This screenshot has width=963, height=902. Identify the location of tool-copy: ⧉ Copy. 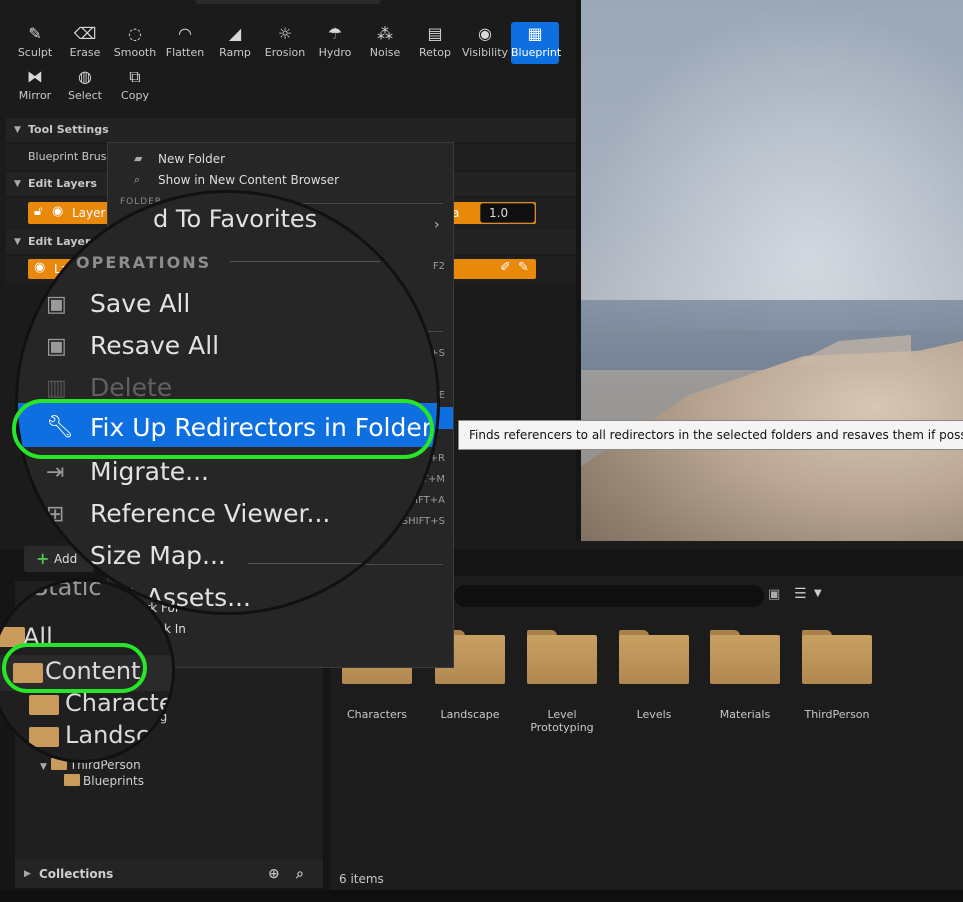
(135, 86).